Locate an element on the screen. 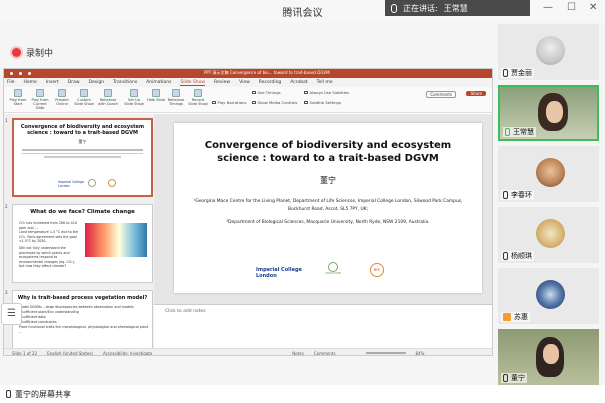  participant-tile: 贾金丽 is located at coordinates (548, 52).